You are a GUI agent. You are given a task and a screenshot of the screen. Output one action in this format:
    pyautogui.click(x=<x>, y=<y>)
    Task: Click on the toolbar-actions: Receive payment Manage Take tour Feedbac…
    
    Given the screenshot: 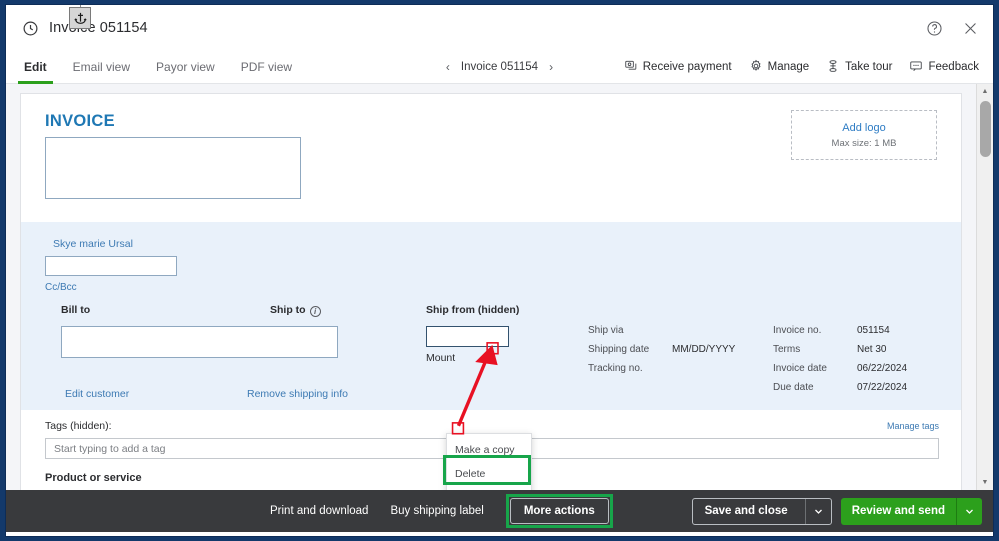 What is the action you would take?
    pyautogui.click(x=808, y=67)
    